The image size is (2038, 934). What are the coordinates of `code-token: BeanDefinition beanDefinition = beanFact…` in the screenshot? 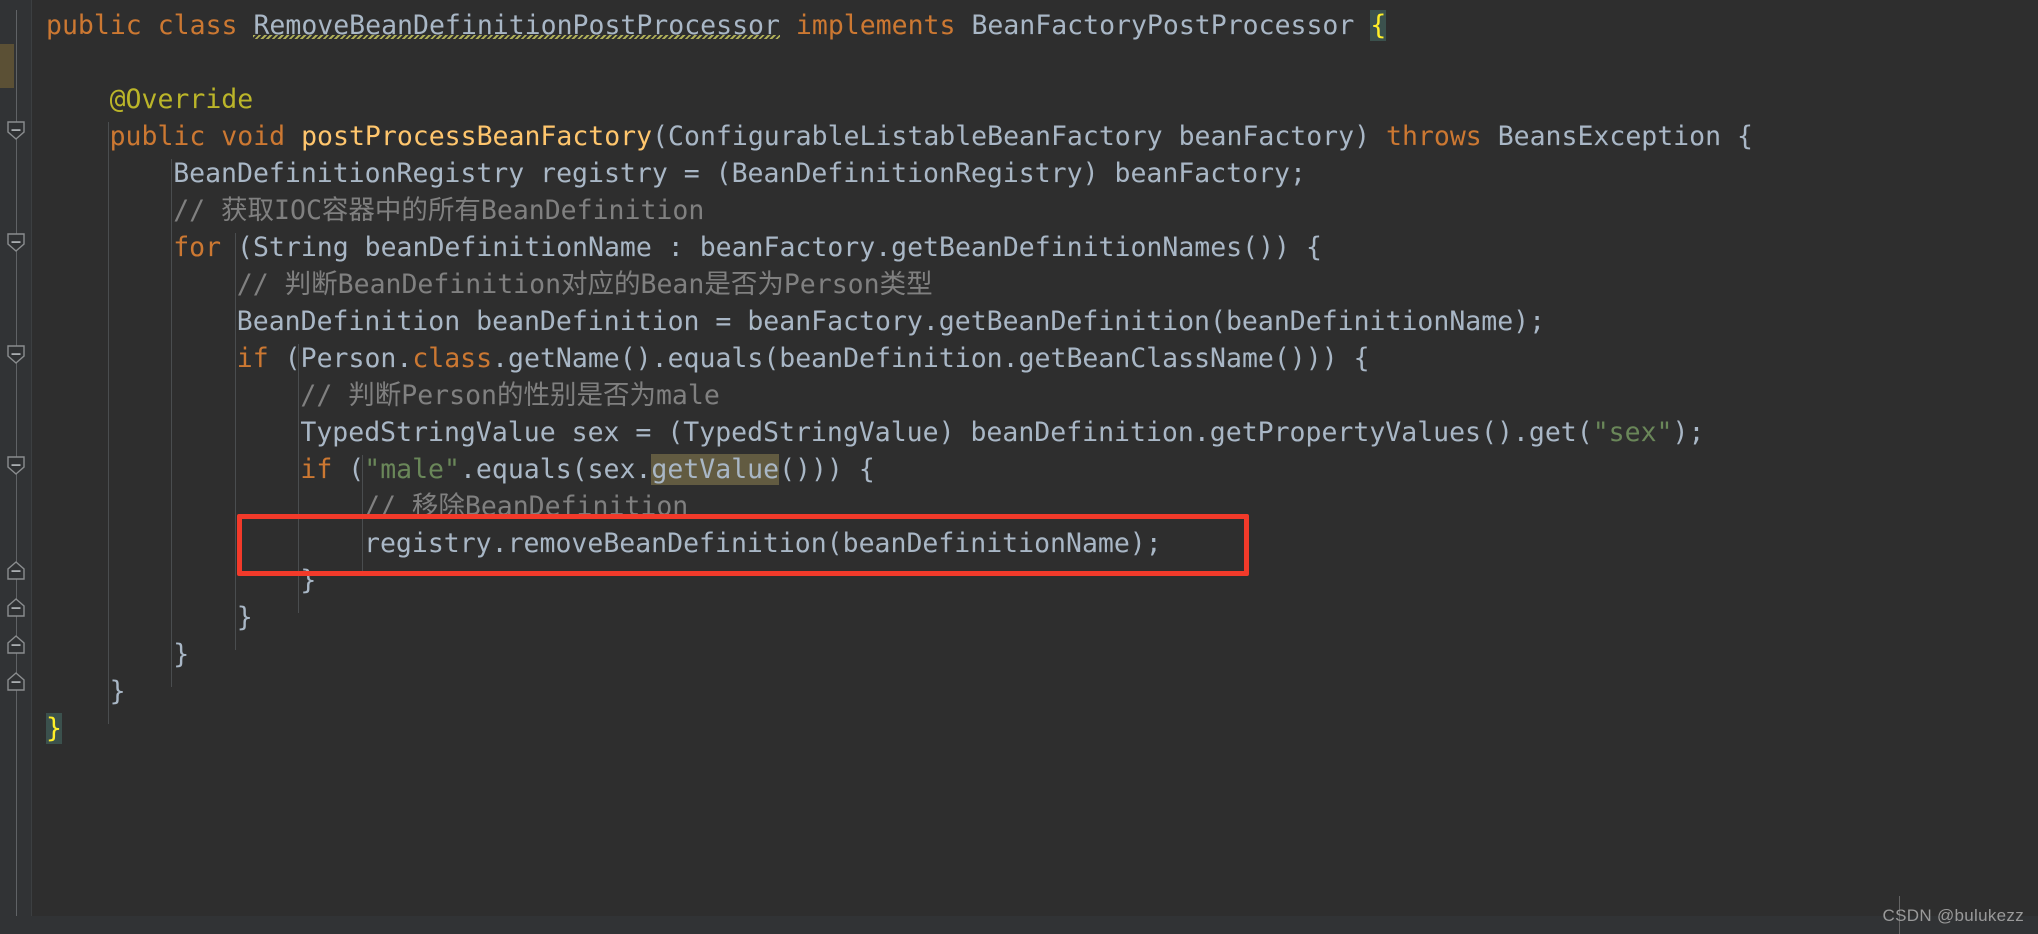 It's located at (891, 321).